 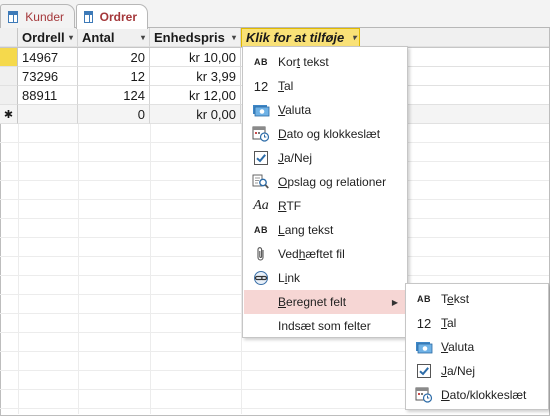 What do you see at coordinates (455, 299) in the screenshot?
I see `menu-item-label: Tekst` at bounding box center [455, 299].